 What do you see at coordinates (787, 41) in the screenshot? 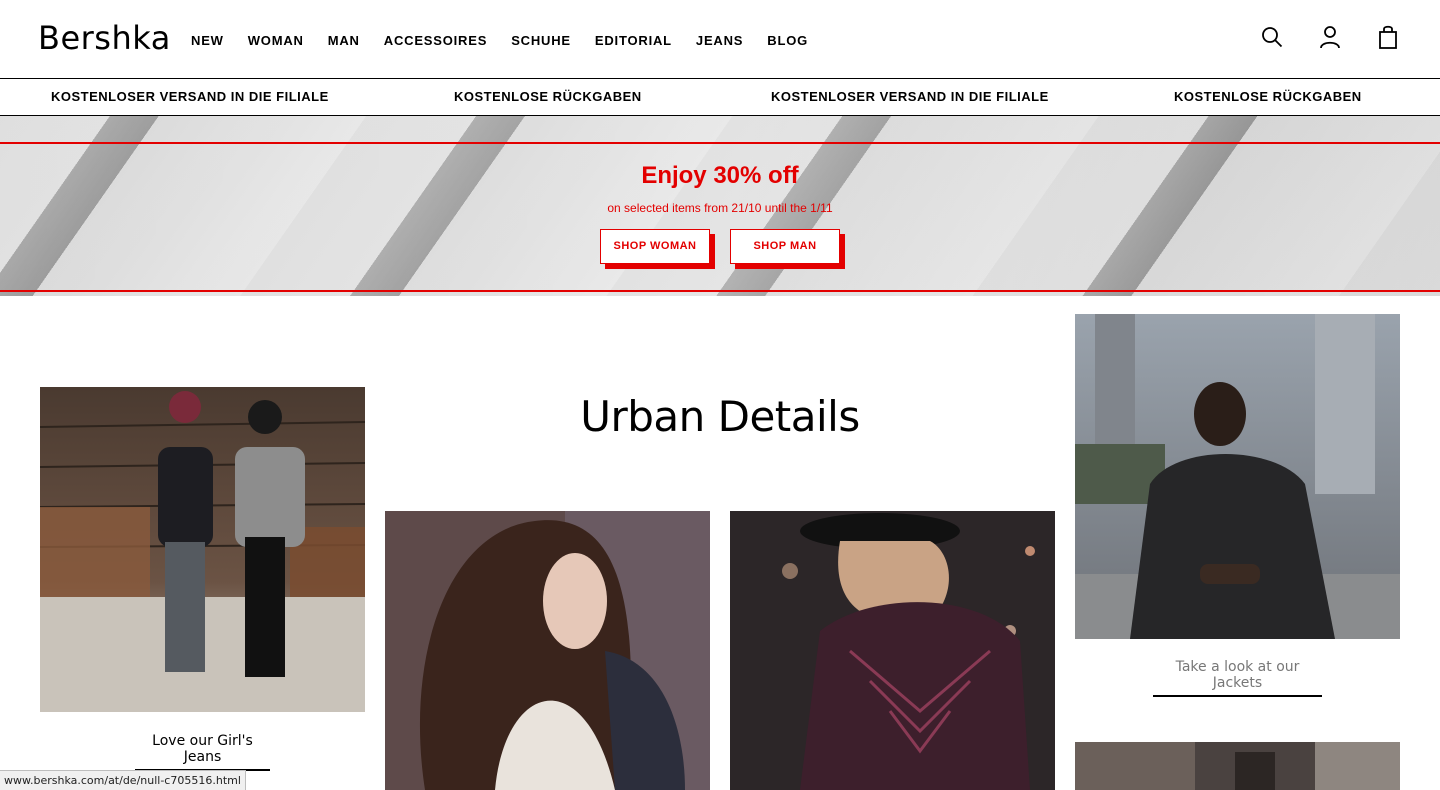
I see `nav-blog: BLOG` at bounding box center [787, 41].